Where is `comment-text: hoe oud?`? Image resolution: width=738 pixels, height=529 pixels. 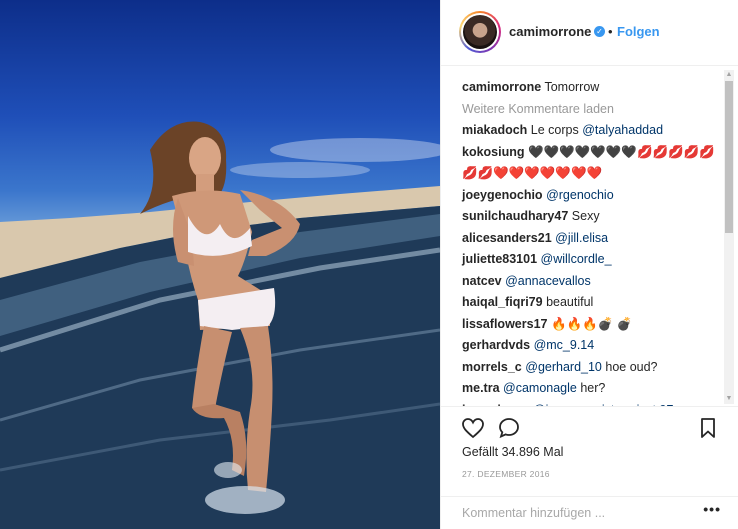 comment-text: hoe oud? is located at coordinates (629, 366).